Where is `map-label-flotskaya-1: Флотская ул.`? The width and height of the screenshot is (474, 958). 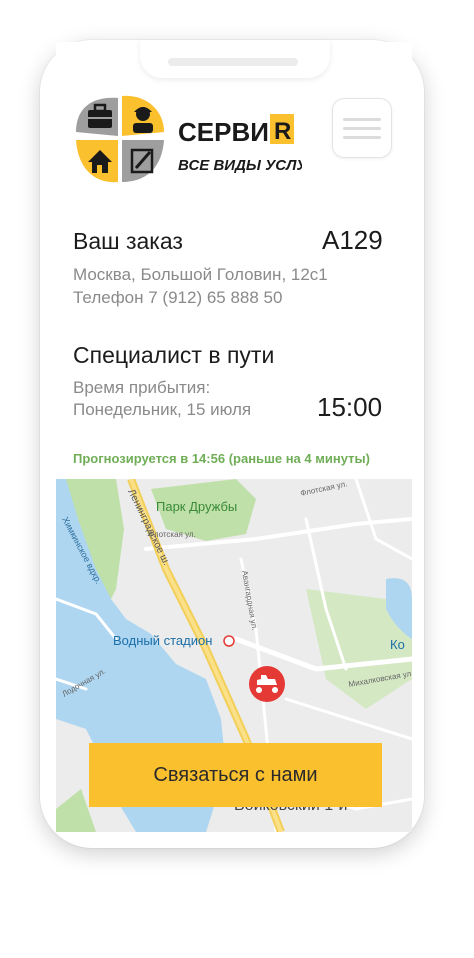
map-label-flotskaya-1: Флотская ул. is located at coordinates (172, 534).